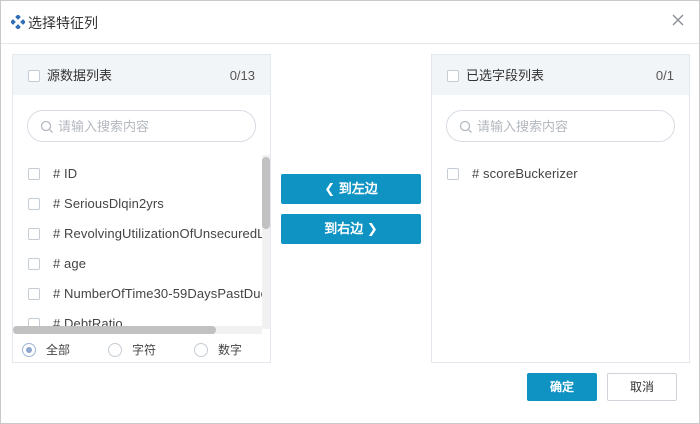  I want to click on filter-string-radio, so click(115, 350).